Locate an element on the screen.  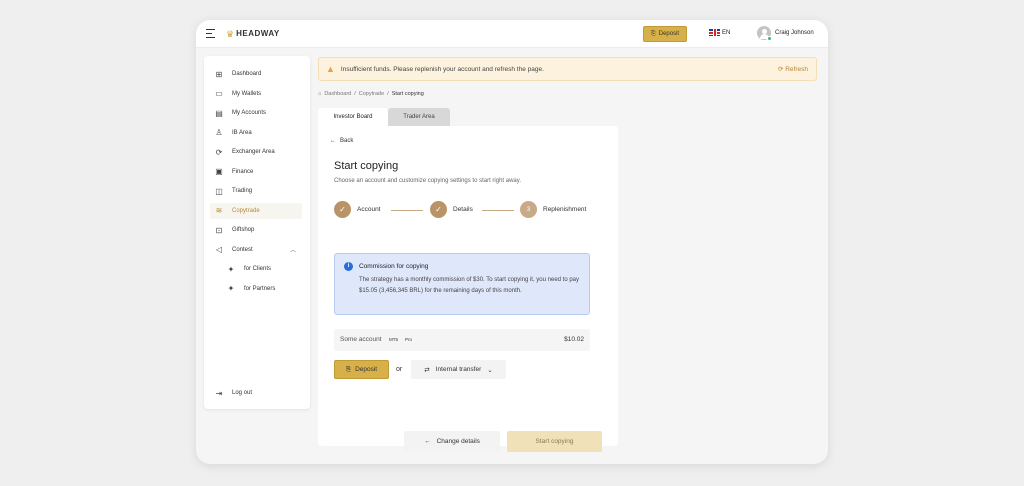
breadcrumb: ⌂ Dashboard / Copytrade / Start copying is located at coordinates (371, 94).